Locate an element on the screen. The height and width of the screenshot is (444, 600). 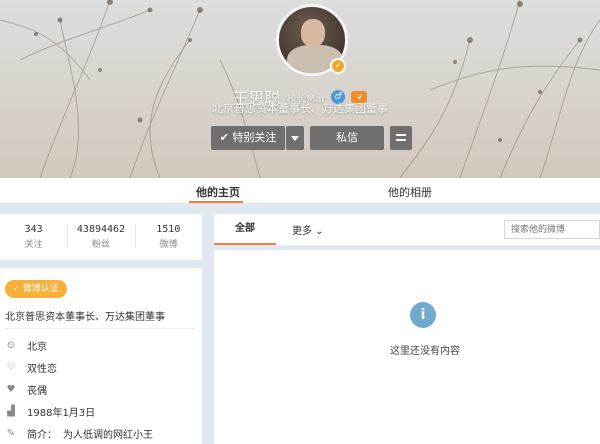
stat-followers: 43894462 粉丝 is located at coordinates (100, 237).